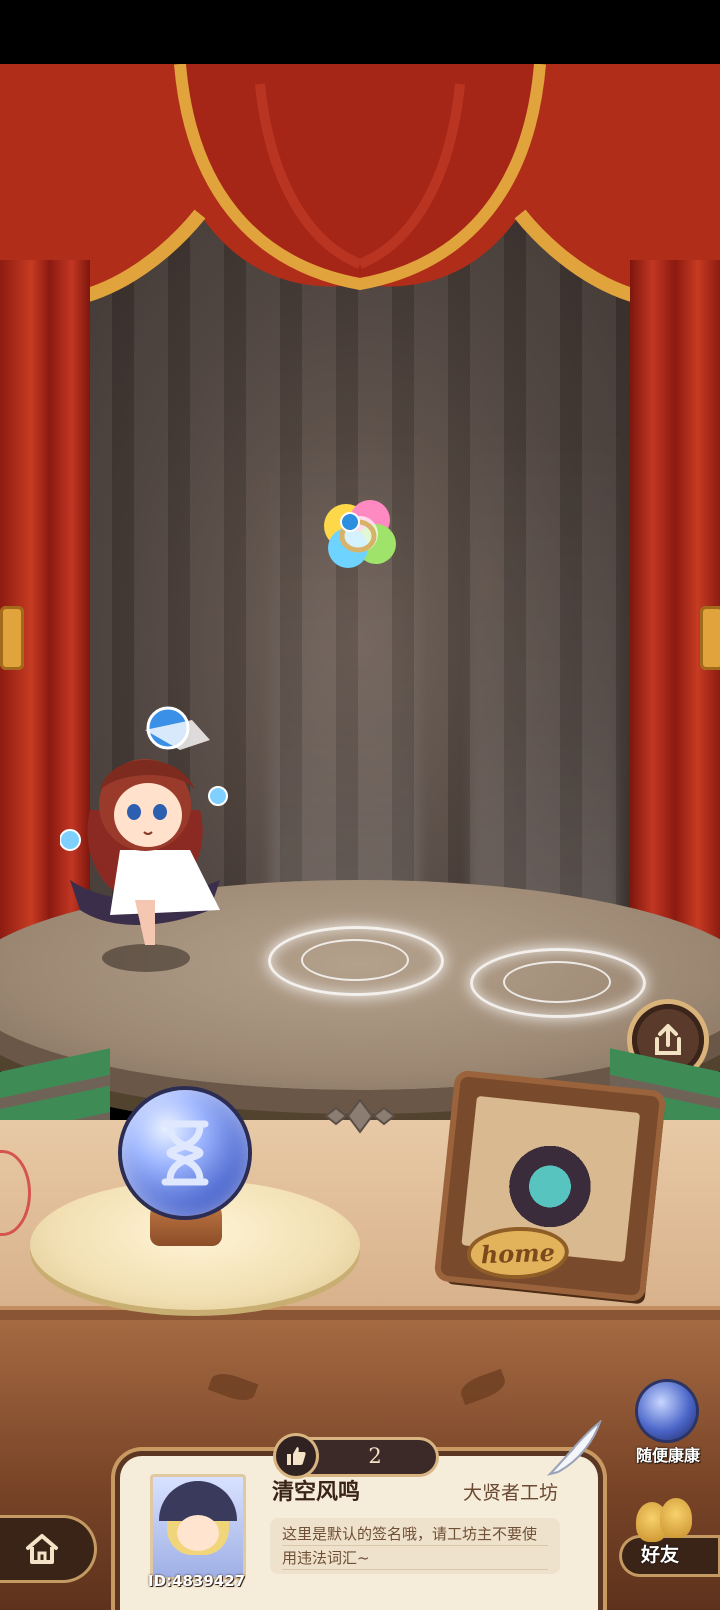  Describe the element at coordinates (659, 1555) in the screenshot. I see `friends-label: 好友` at that location.